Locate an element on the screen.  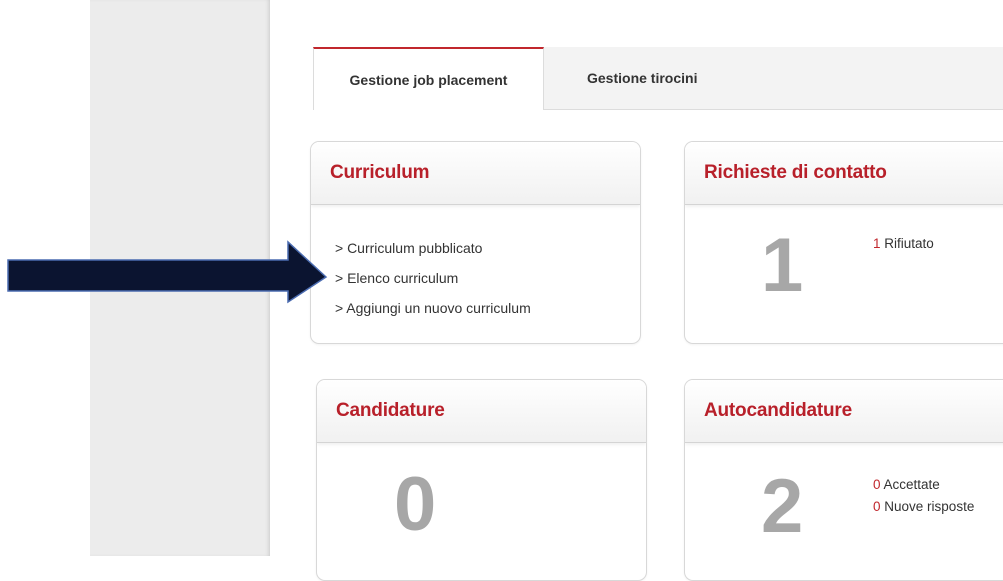
tab-job-placement: Gestione job placement is located at coordinates (428, 78).